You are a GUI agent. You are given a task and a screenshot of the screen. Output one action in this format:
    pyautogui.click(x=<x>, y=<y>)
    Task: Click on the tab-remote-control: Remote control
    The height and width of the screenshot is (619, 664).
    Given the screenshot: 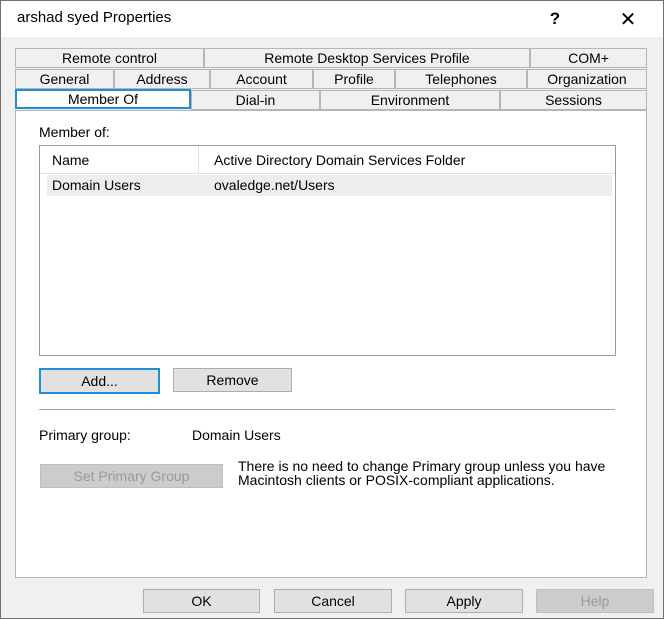 What is the action you would take?
    pyautogui.click(x=109, y=58)
    